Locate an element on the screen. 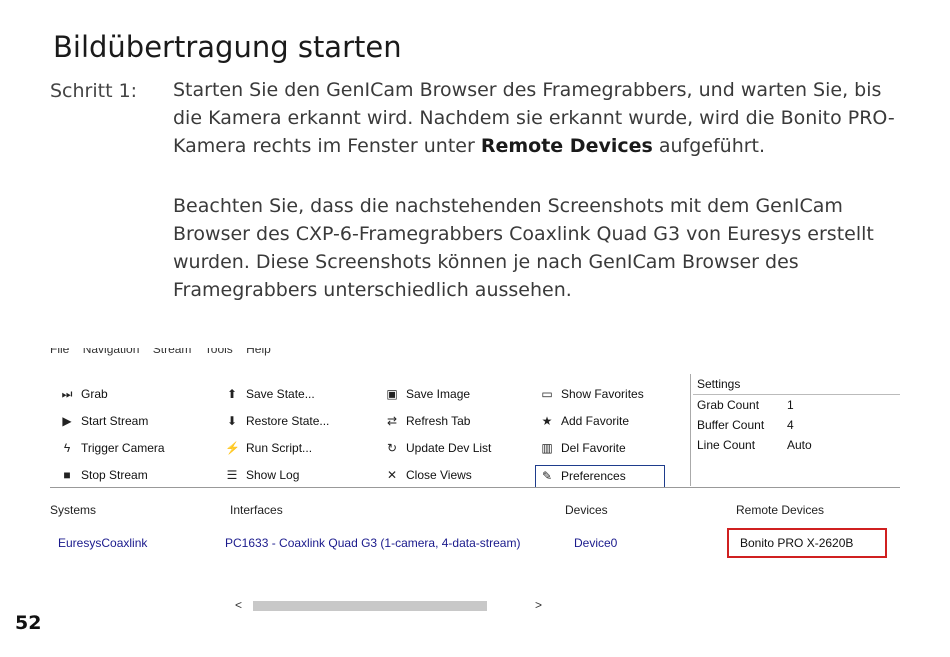  scroll-thumb is located at coordinates (370, 606).